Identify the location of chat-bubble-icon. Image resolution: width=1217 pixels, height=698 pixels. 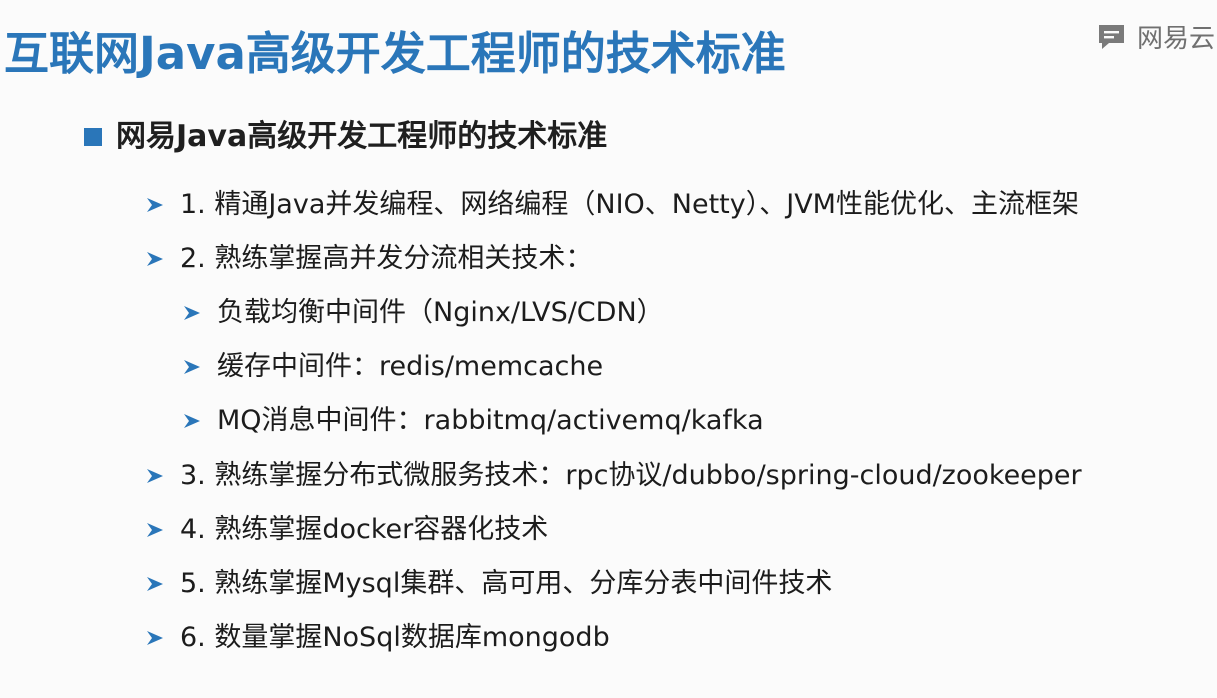
(1111, 36).